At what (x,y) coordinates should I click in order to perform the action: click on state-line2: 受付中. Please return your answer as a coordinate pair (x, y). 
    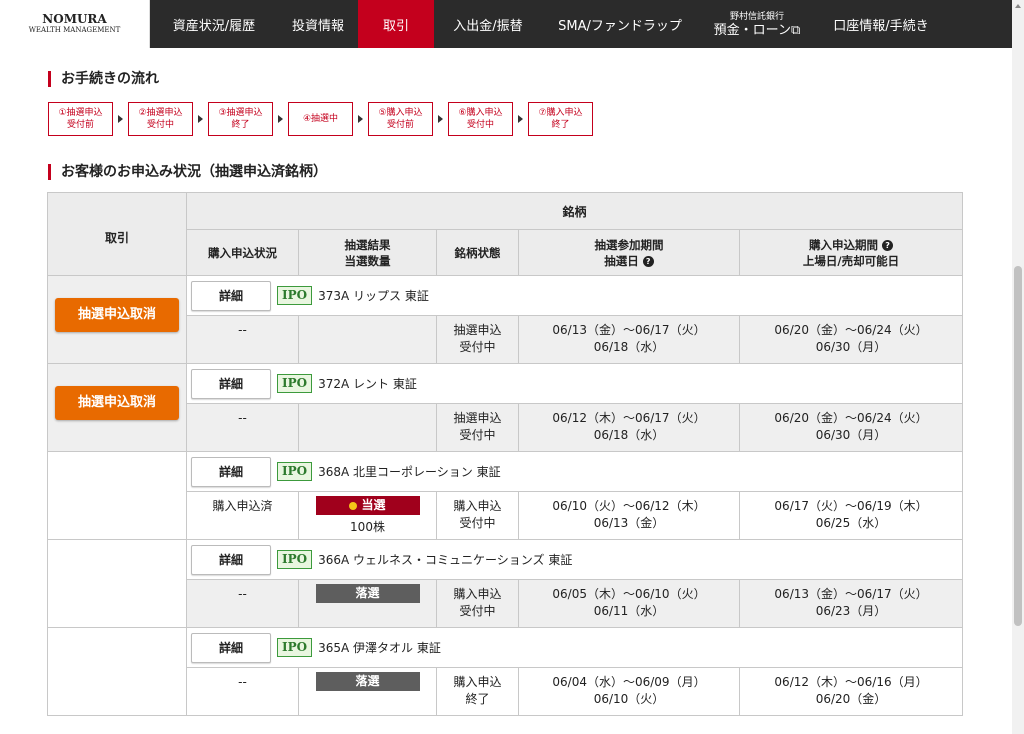
    Looking at the image, I should click on (477, 435).